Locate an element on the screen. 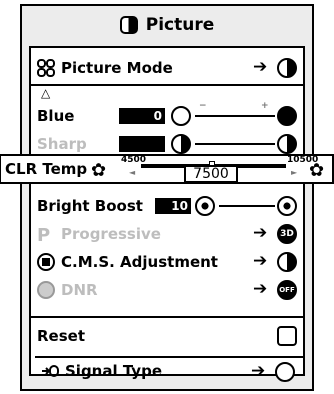 Image resolution: width=334 pixels, height=394 pixels. clr-temp-right-arrow: ► is located at coordinates (294, 172).